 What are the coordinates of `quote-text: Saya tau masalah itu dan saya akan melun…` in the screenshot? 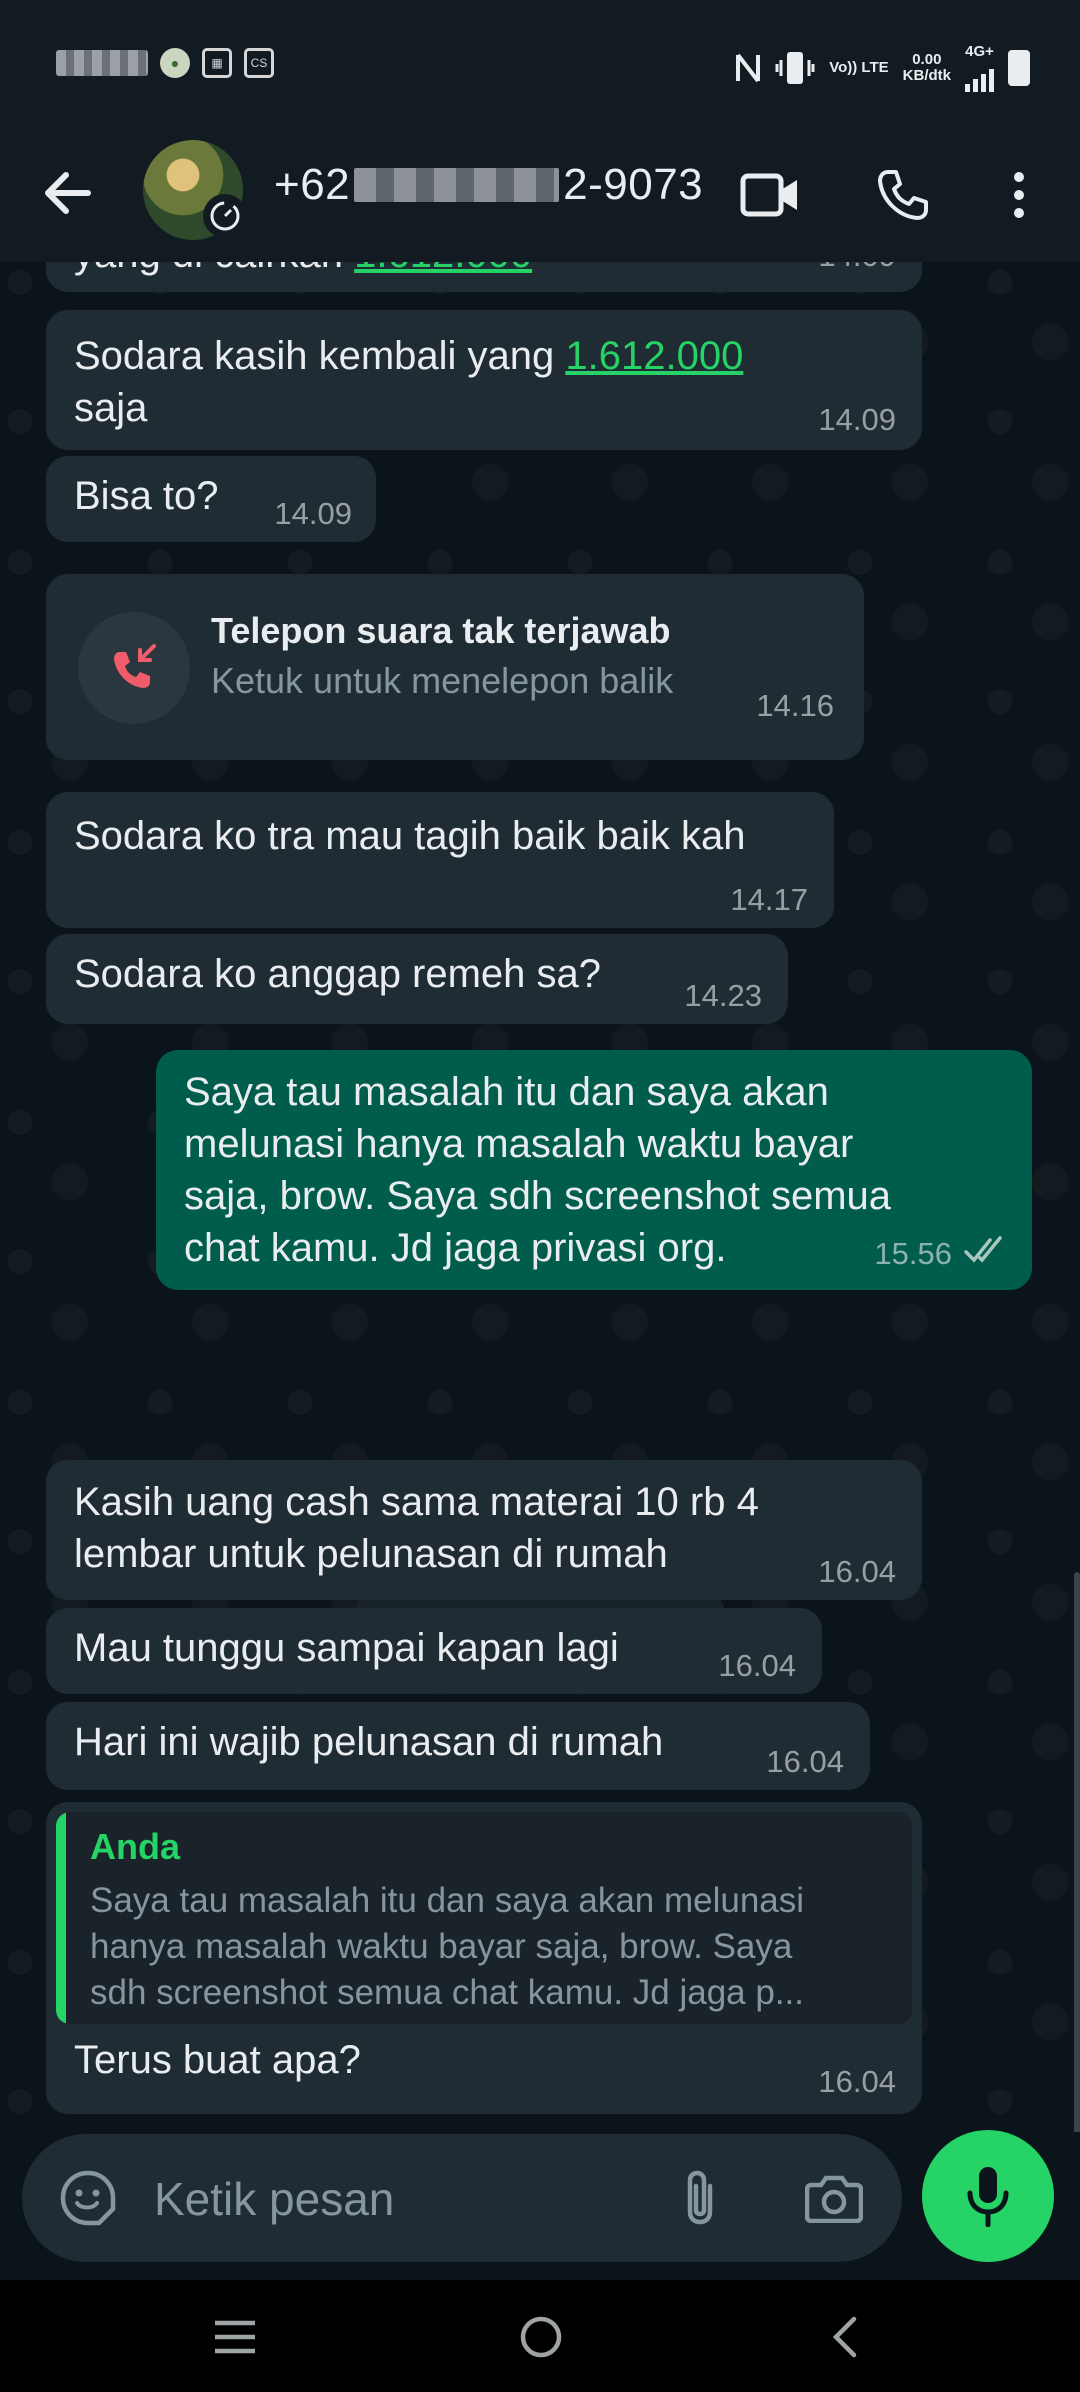 It's located at (447, 1947).